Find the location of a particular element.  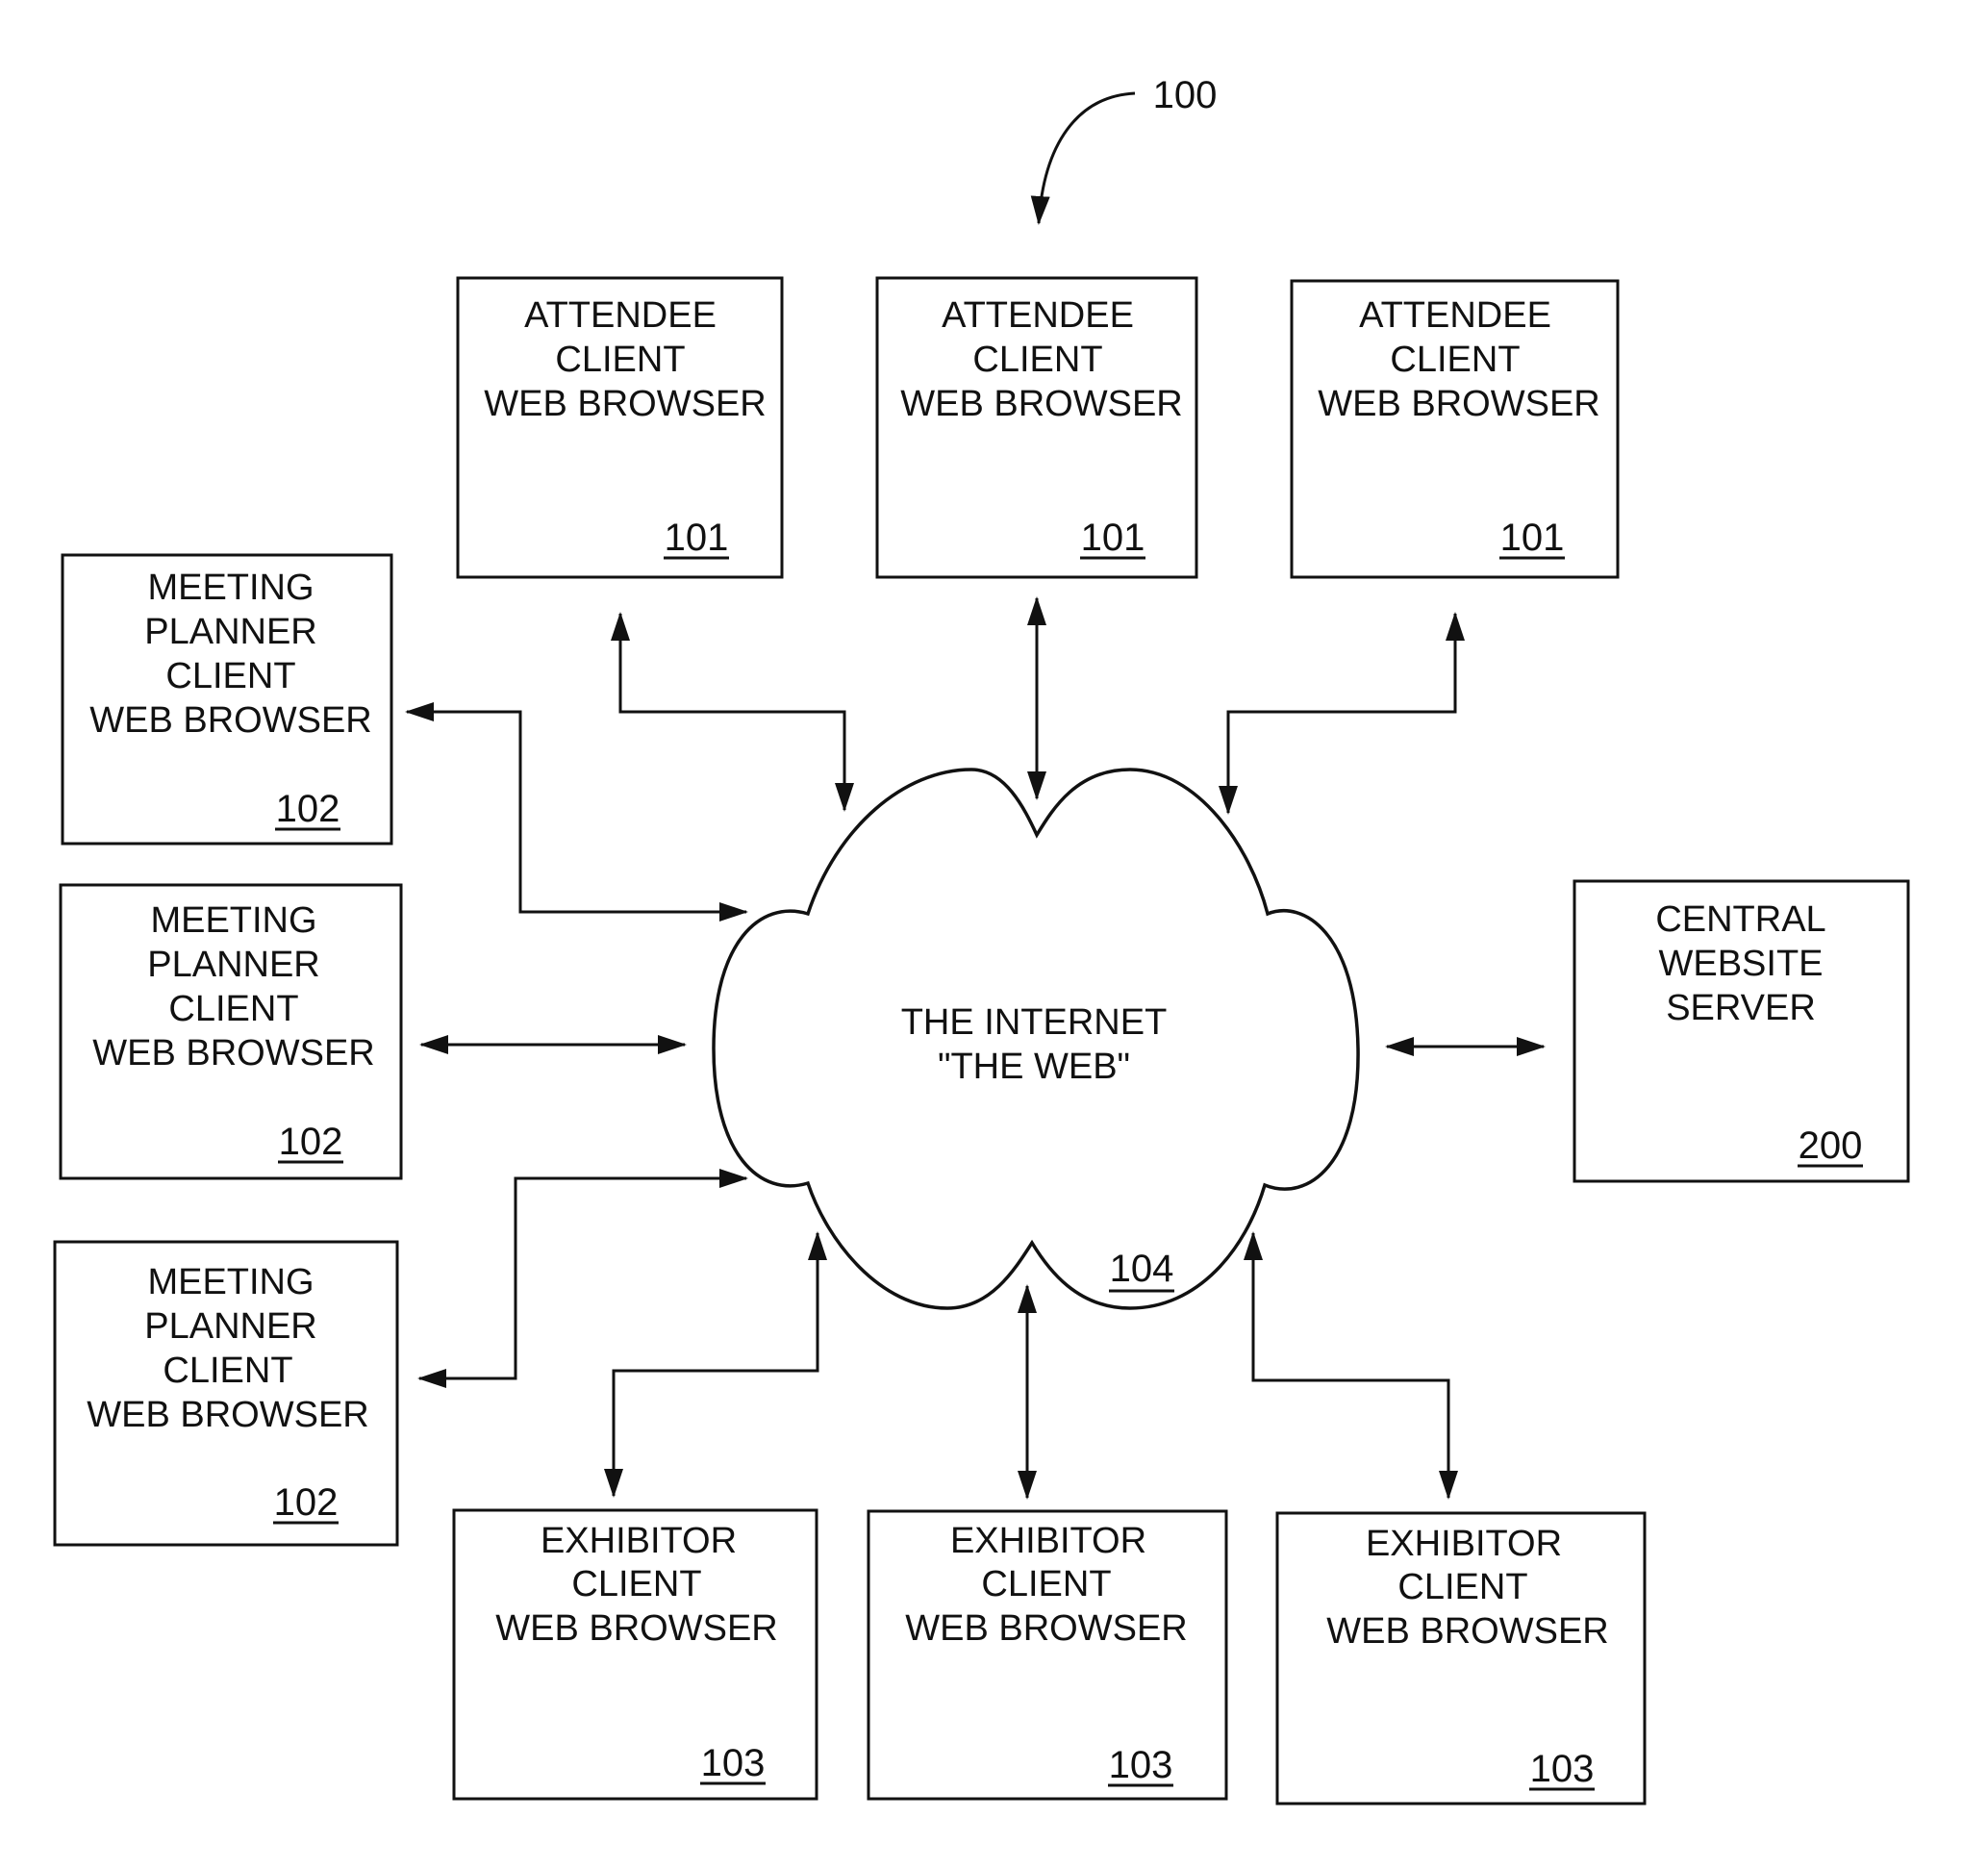

attendee-1-connector-arrow is located at coordinates (732, 712).